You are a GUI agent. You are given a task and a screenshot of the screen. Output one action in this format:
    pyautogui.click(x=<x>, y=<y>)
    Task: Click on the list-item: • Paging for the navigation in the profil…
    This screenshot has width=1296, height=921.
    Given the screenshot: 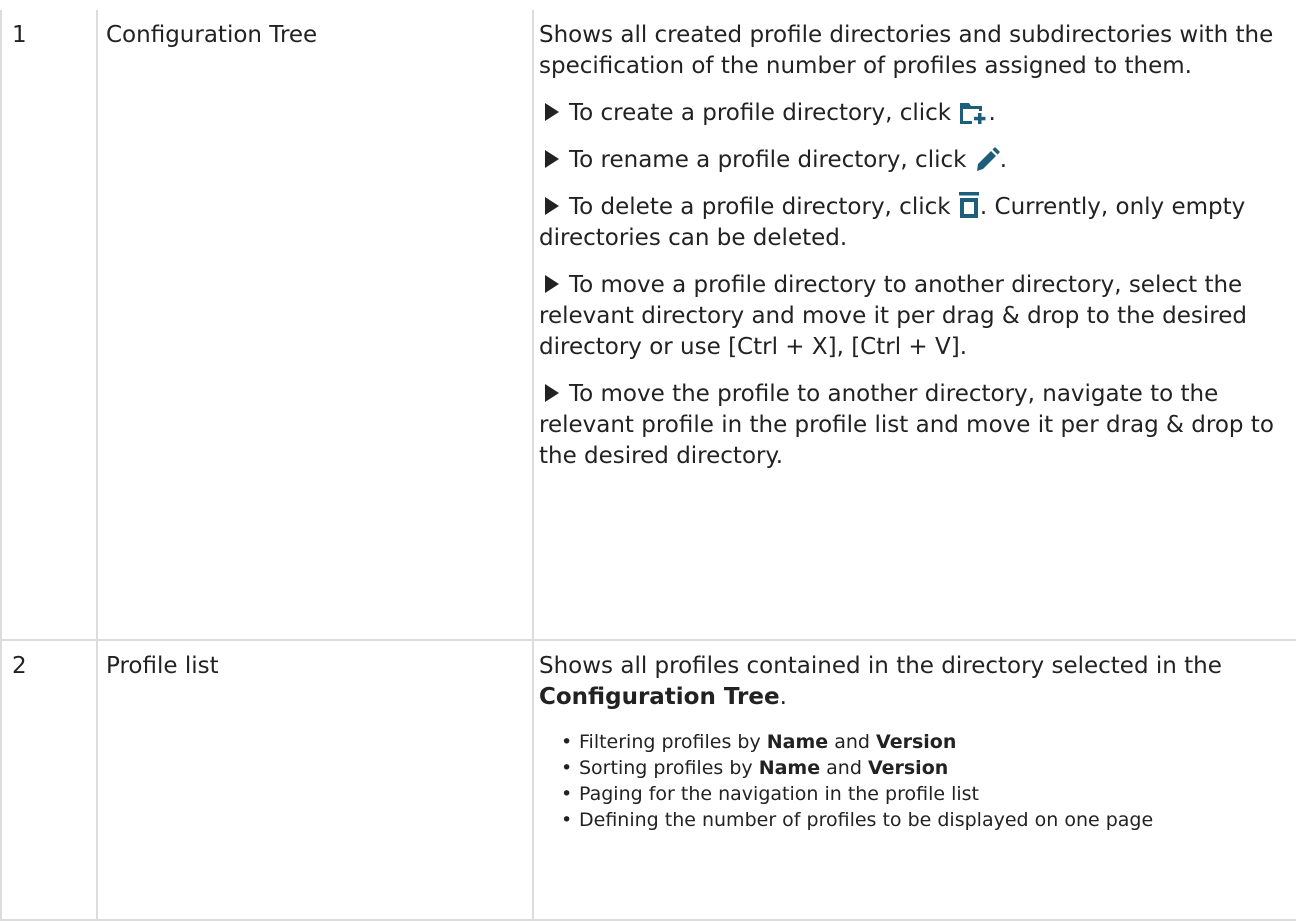 What is the action you would take?
    pyautogui.click(x=770, y=794)
    